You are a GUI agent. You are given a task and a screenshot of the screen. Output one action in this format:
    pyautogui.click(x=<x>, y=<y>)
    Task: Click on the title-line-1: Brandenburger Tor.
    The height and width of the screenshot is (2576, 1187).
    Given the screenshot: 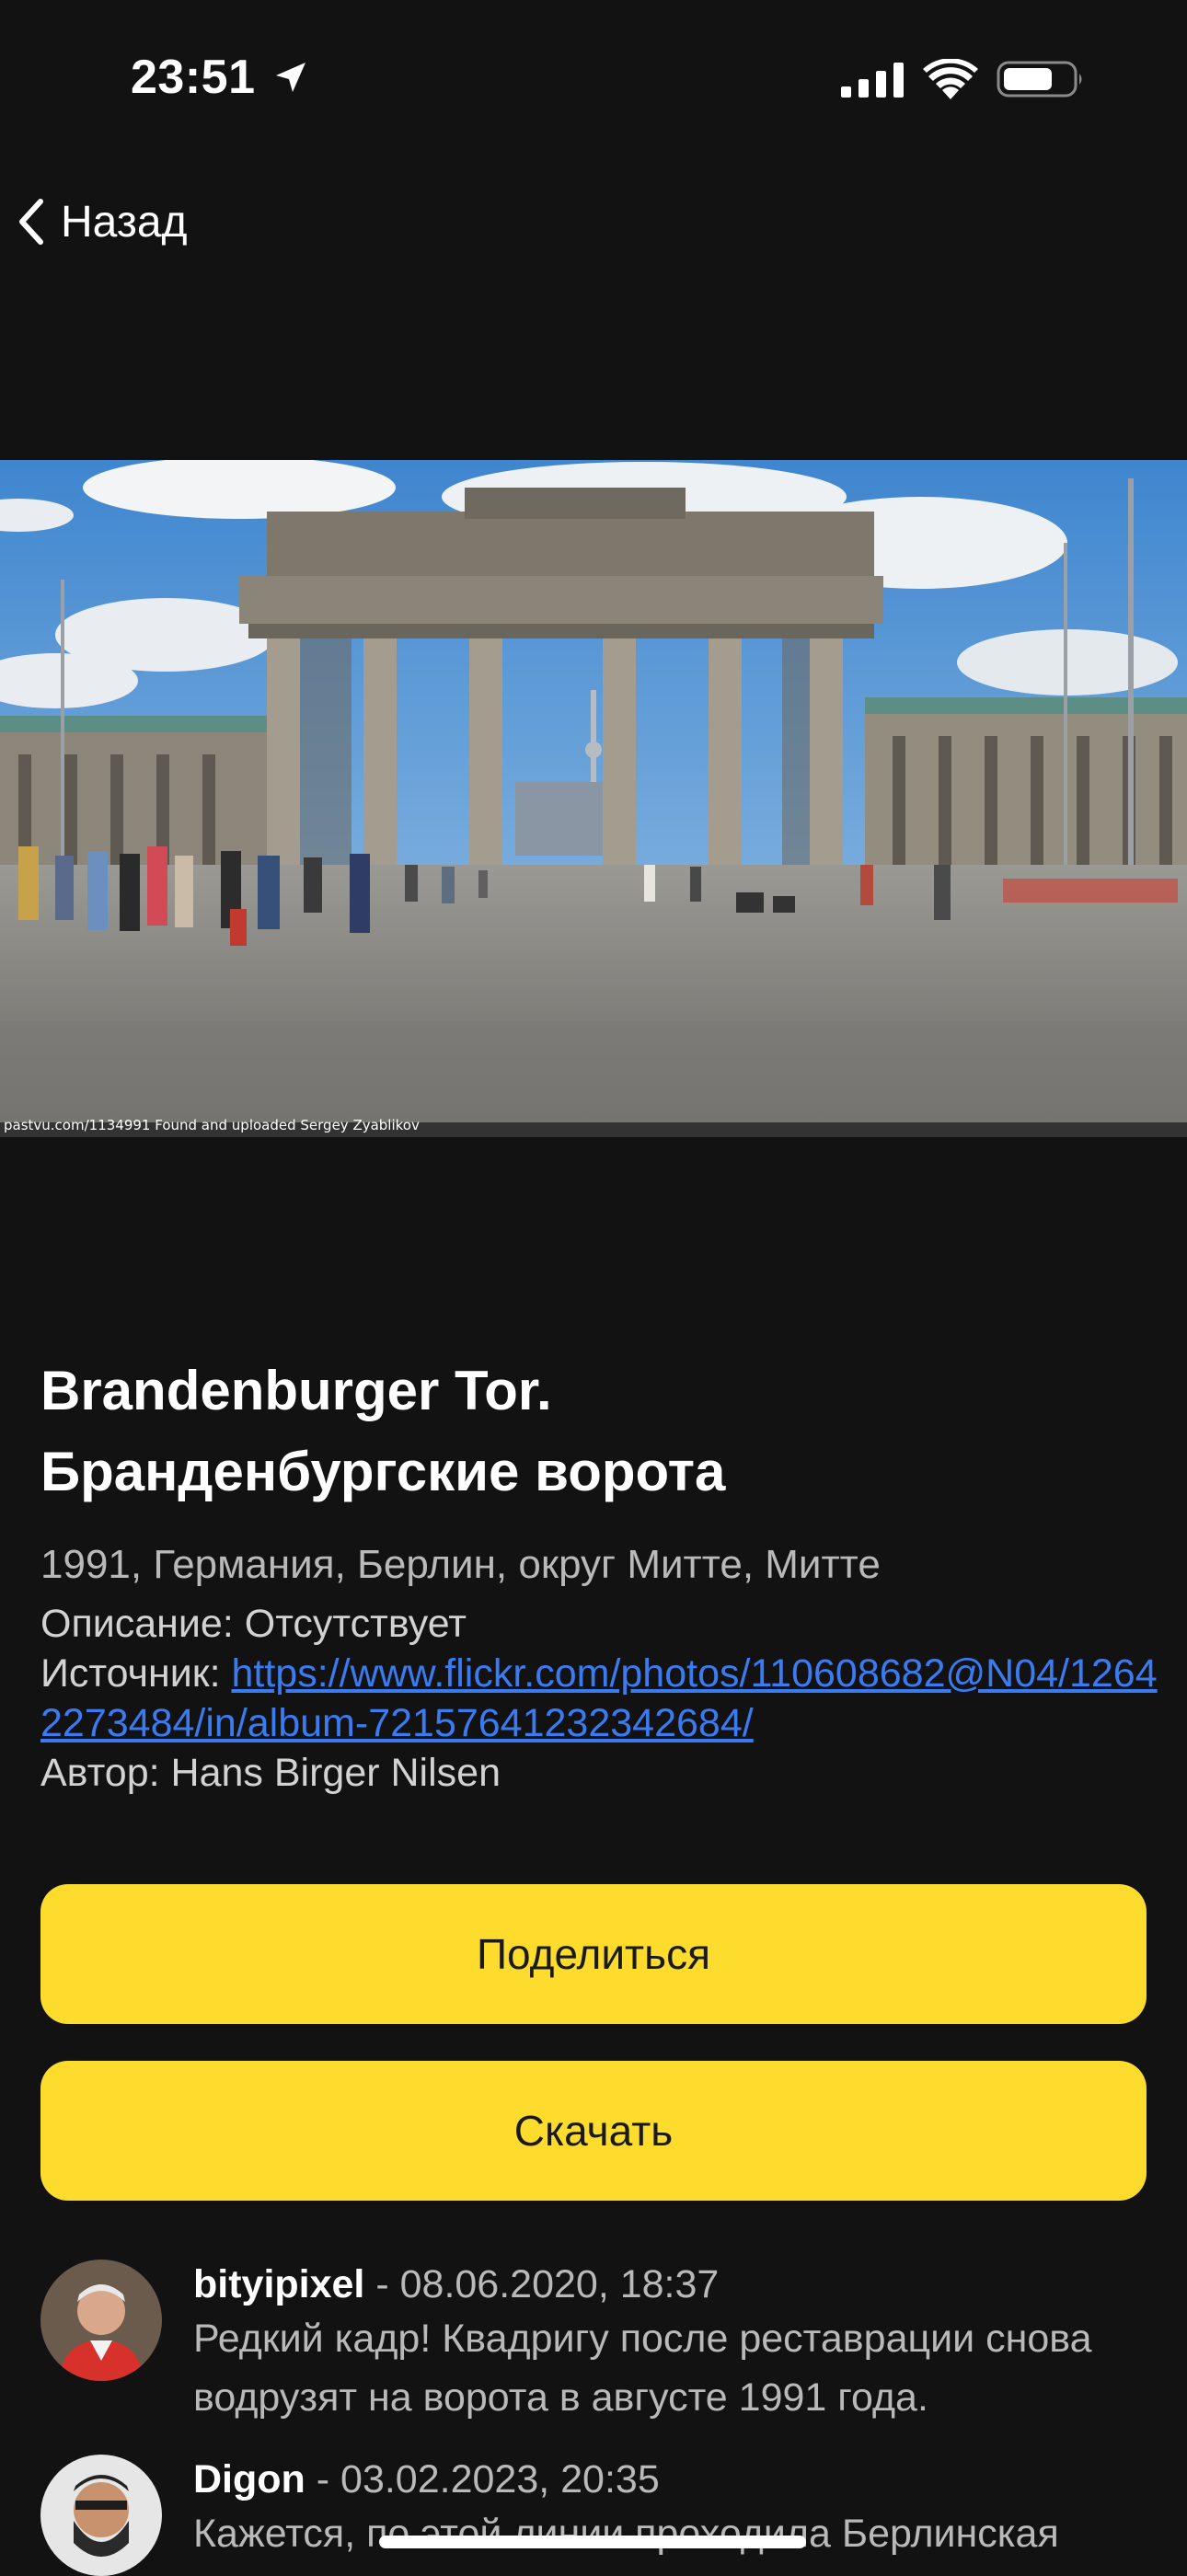 What is the action you would take?
    pyautogui.click(x=296, y=1390)
    